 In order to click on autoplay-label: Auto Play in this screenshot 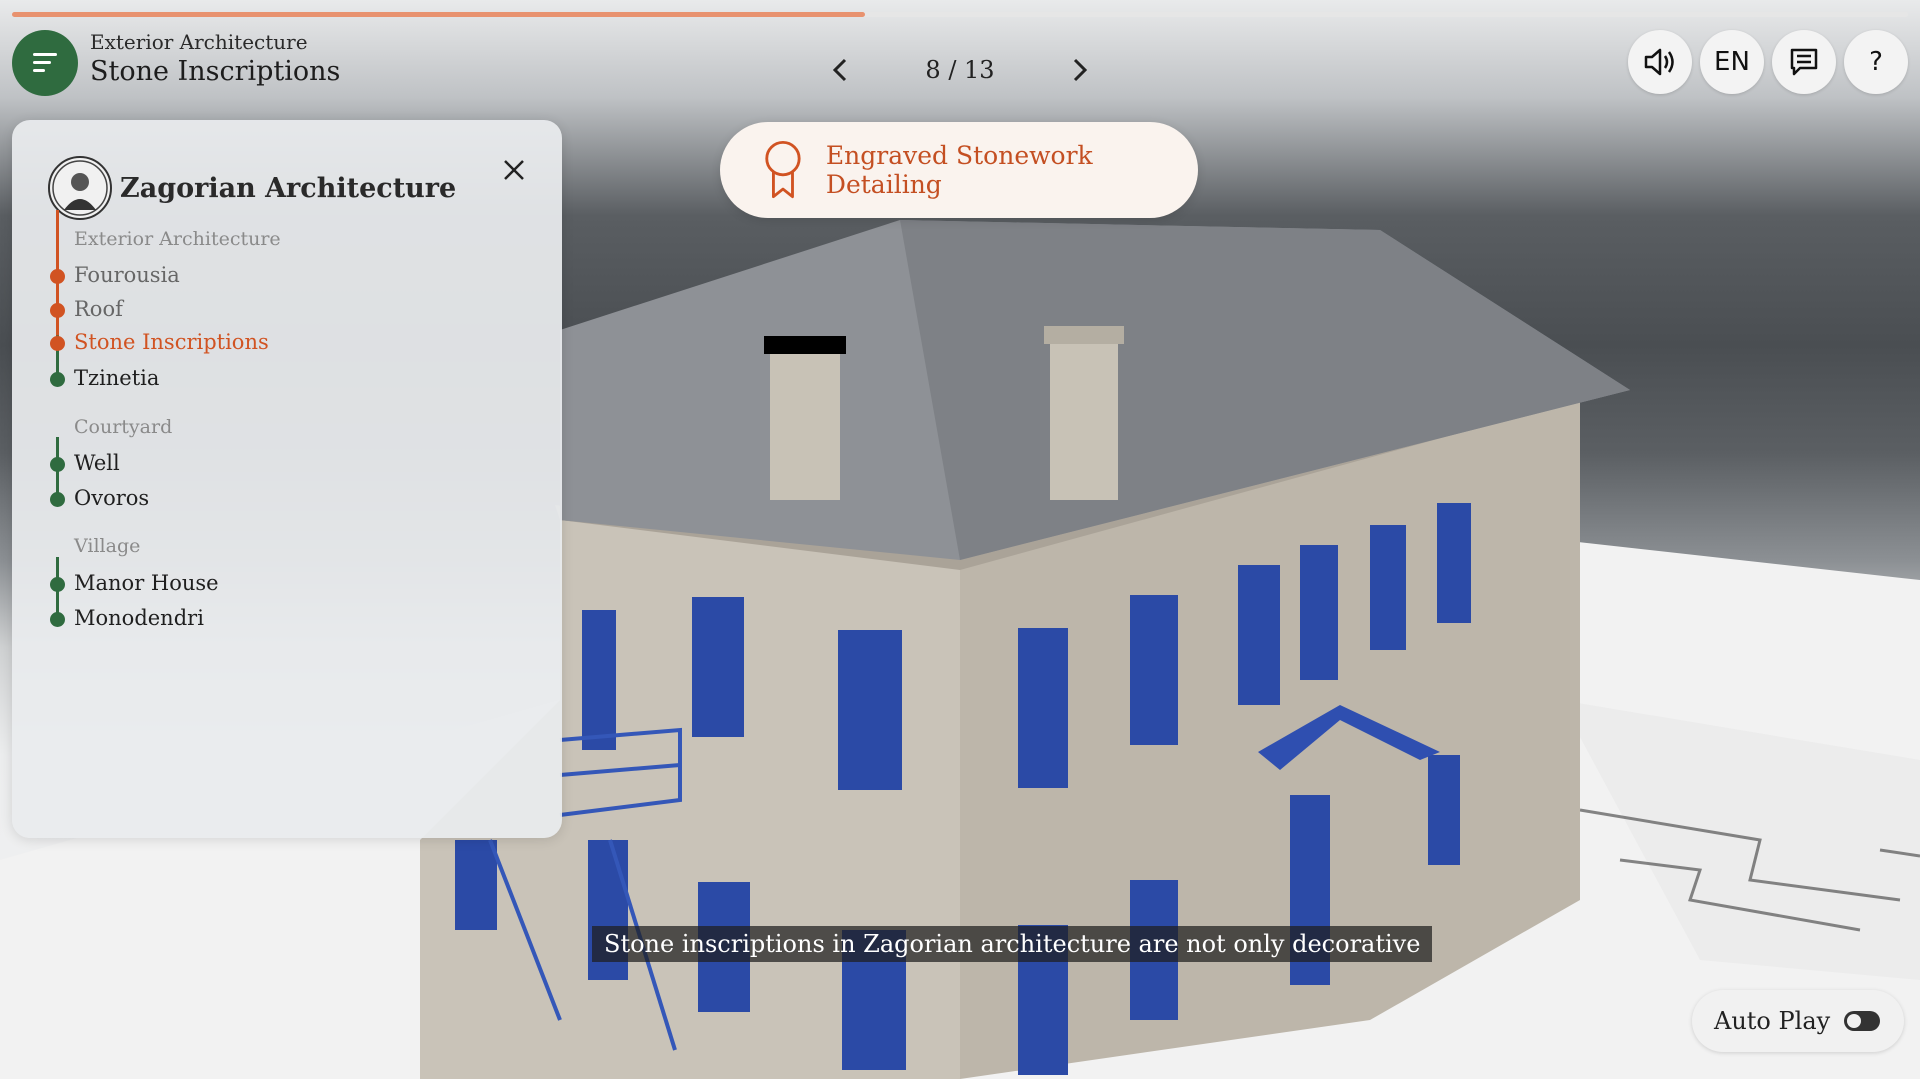, I will do `click(1772, 1021)`.